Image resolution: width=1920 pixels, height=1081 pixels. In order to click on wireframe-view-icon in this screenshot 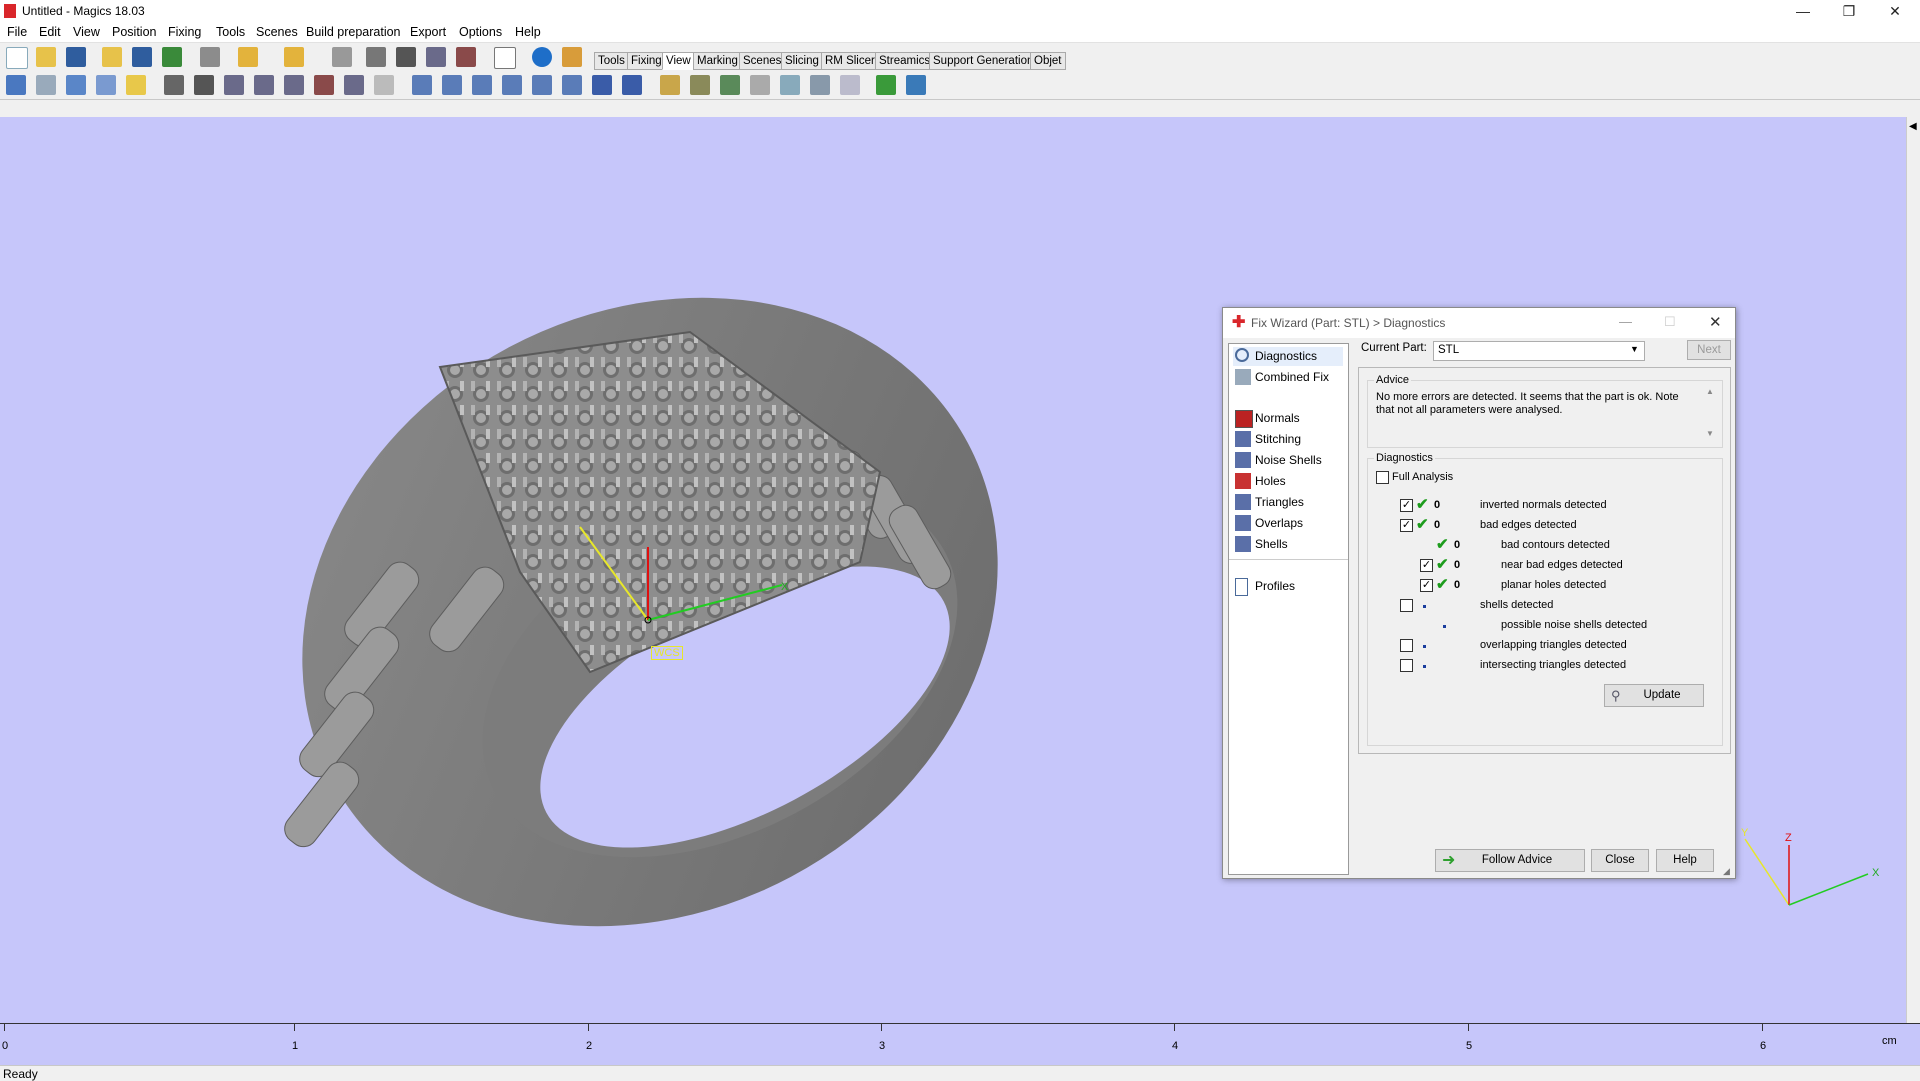, I will do `click(46, 85)`.